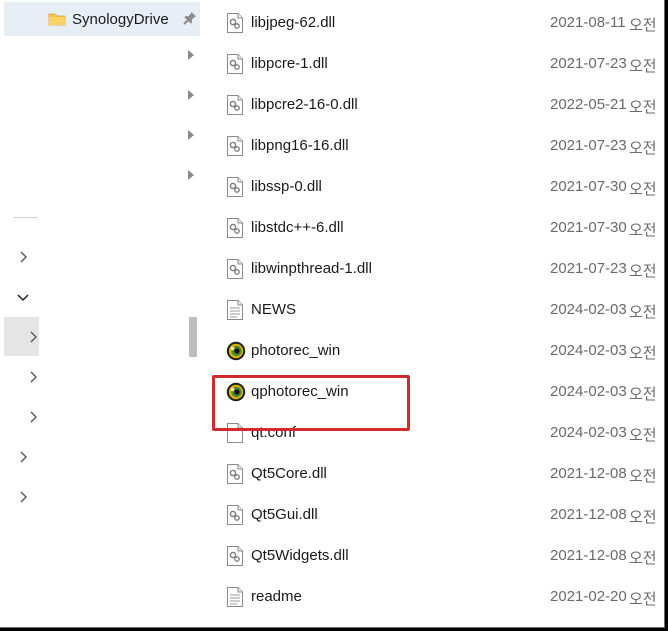 The image size is (668, 631). I want to click on file-name: libjpeg-62.dll, so click(293, 22).